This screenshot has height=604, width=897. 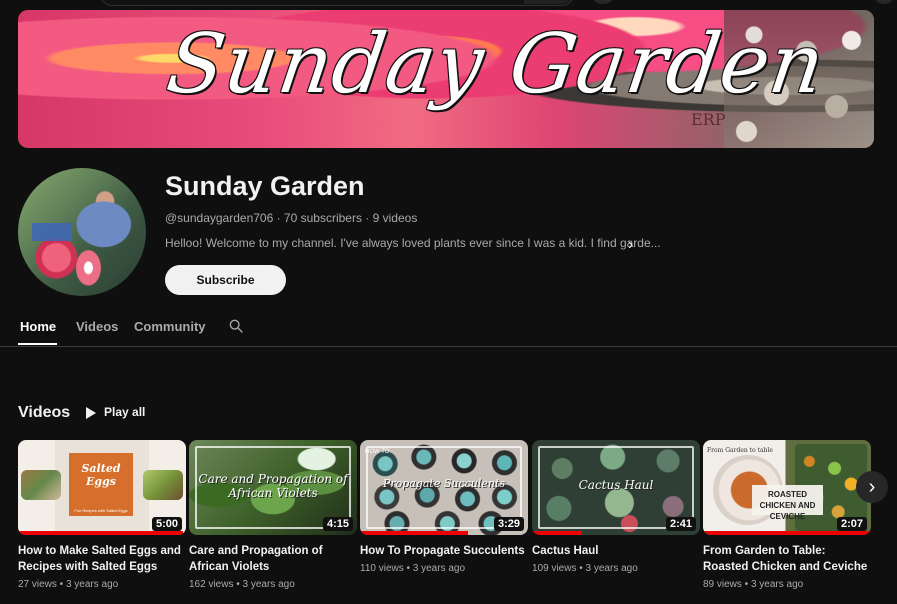 I want to click on play-icon, so click(x=91, y=412).